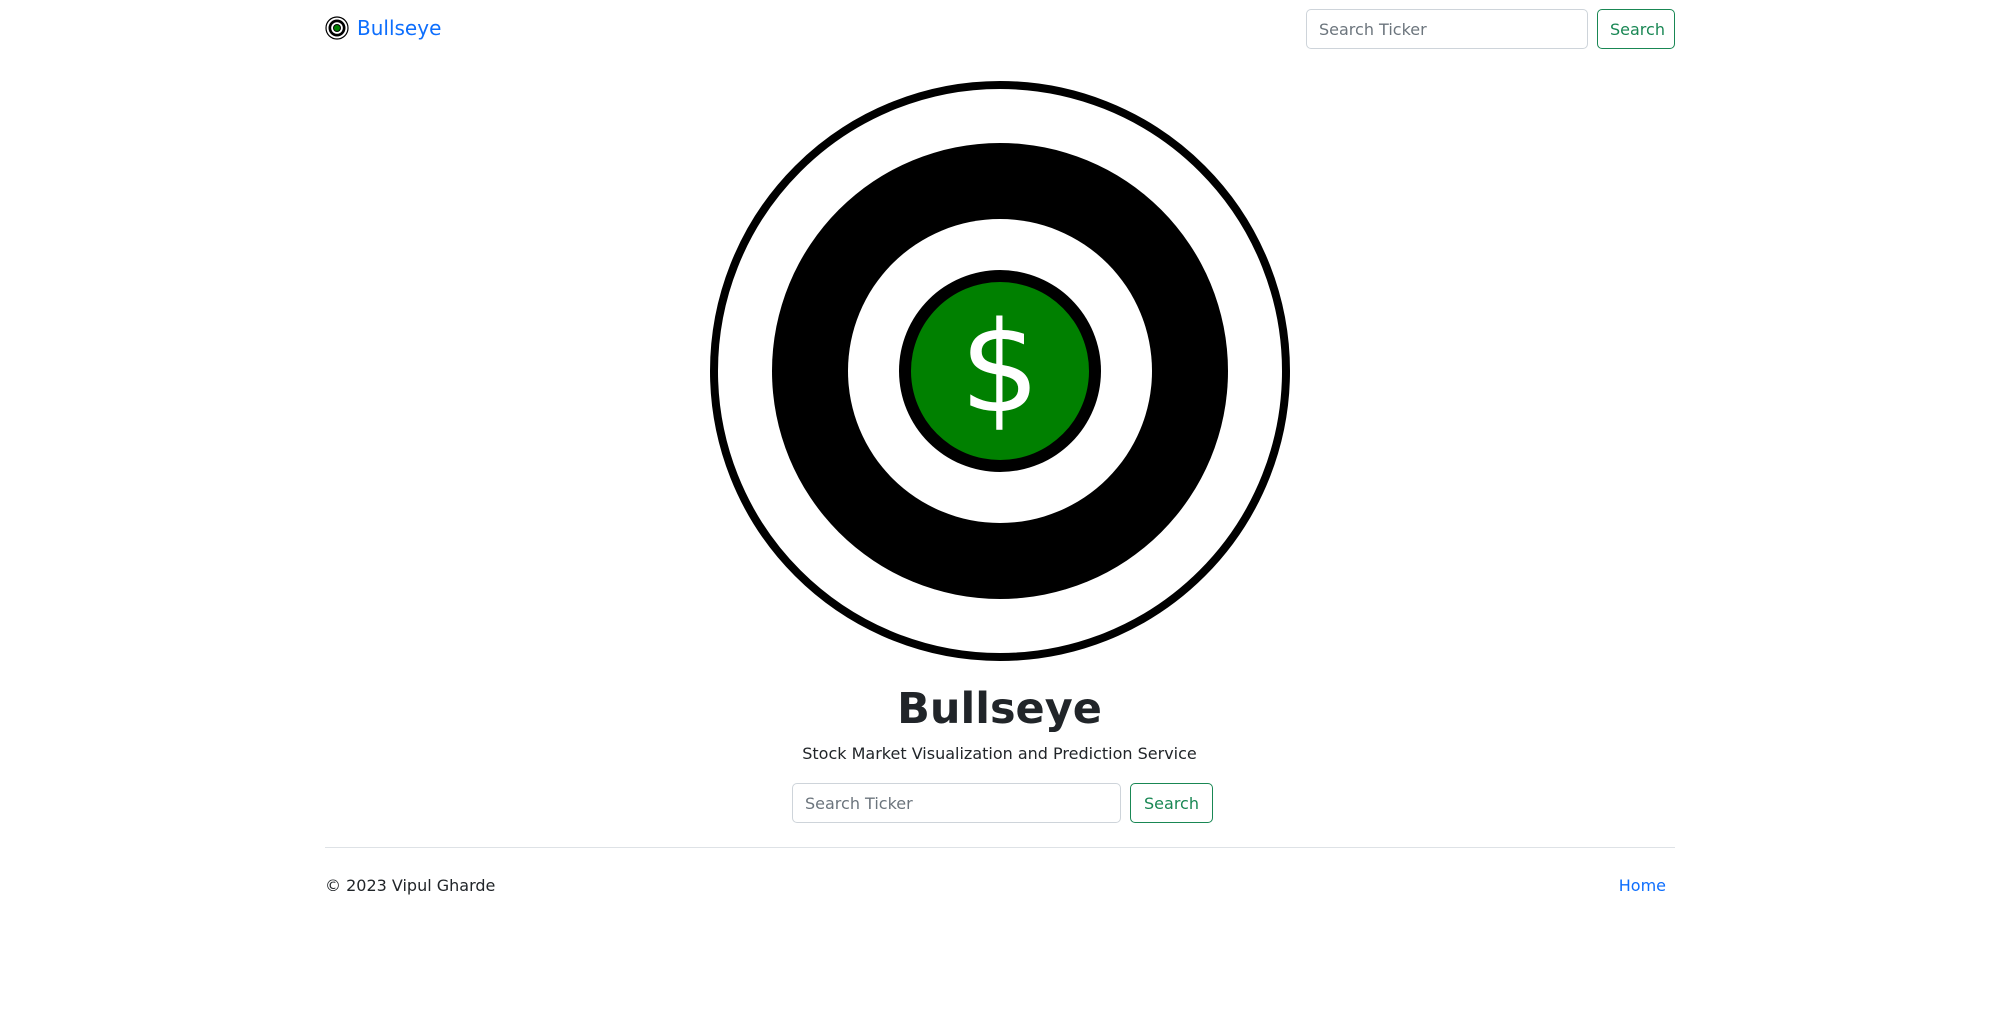 The width and height of the screenshot is (1999, 1009). I want to click on hero-search-input, so click(956, 803).